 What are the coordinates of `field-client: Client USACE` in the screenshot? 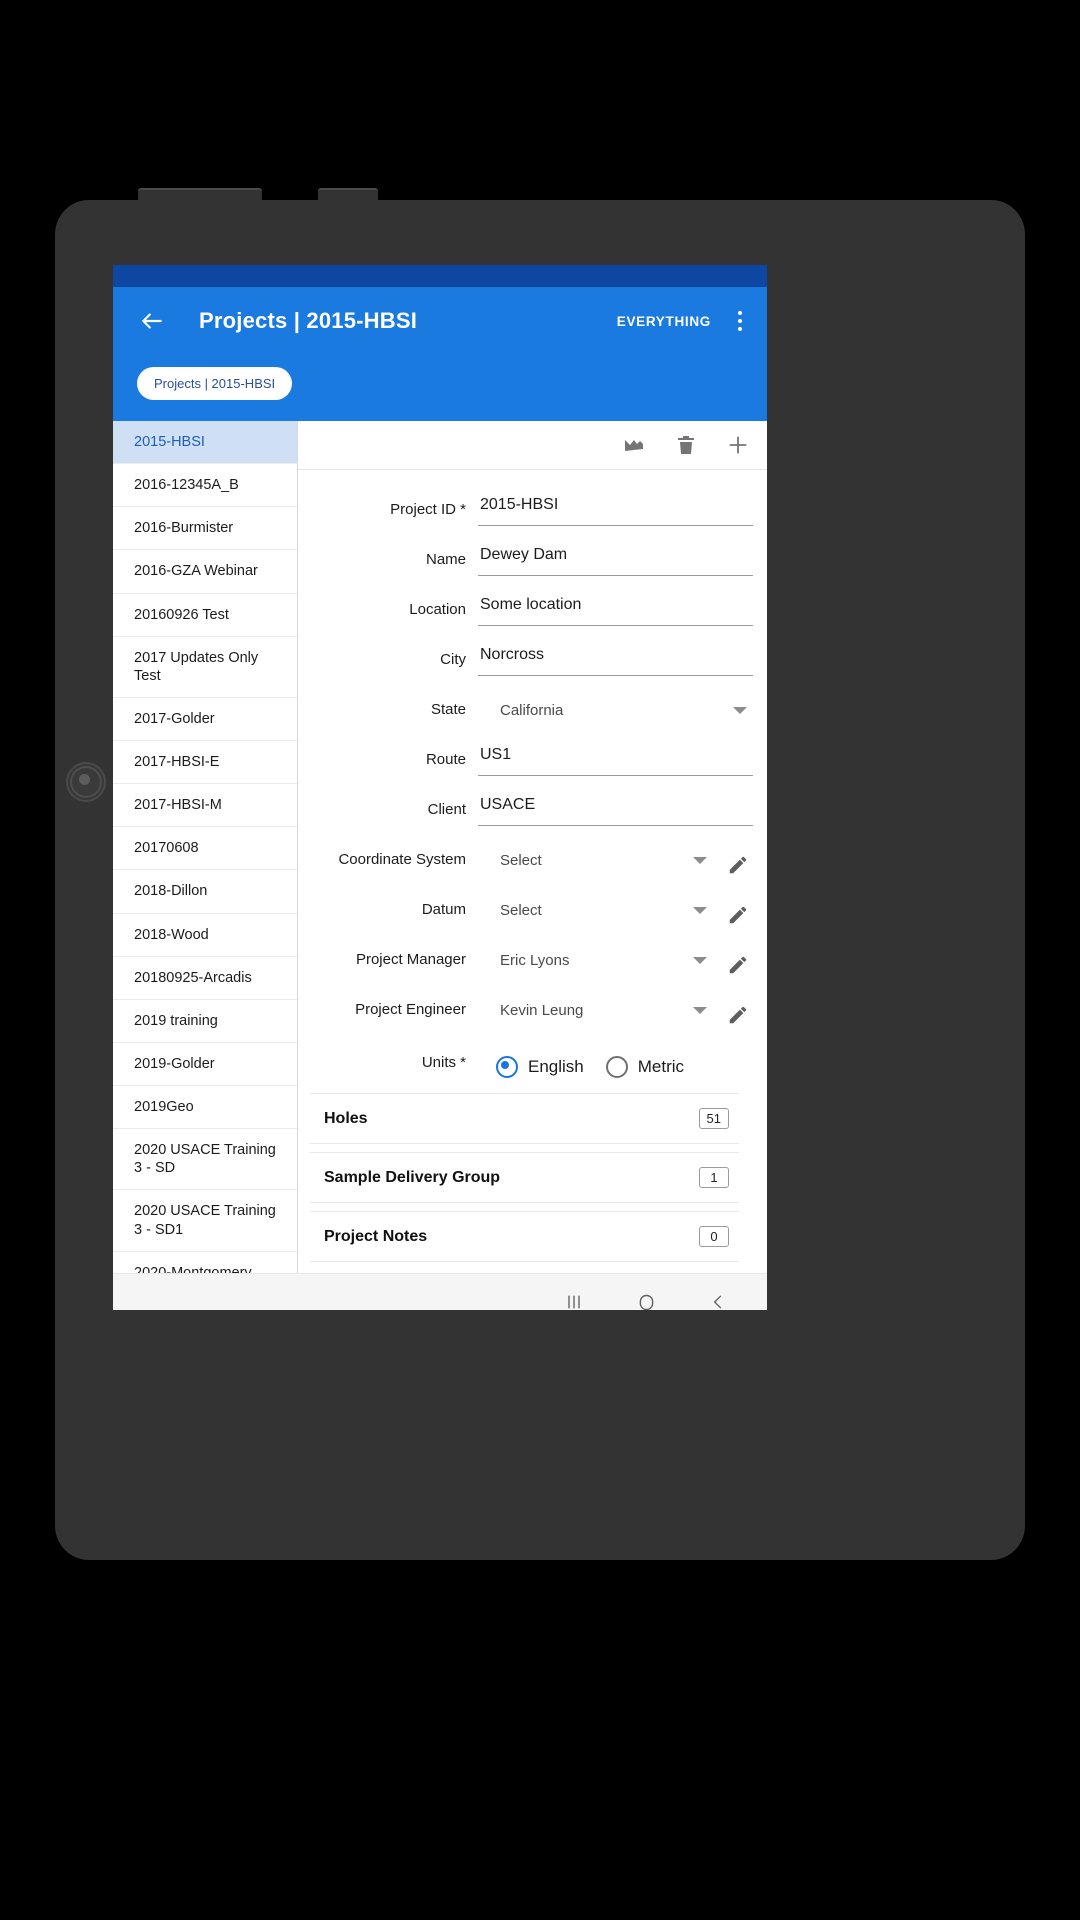 It's located at (525, 808).